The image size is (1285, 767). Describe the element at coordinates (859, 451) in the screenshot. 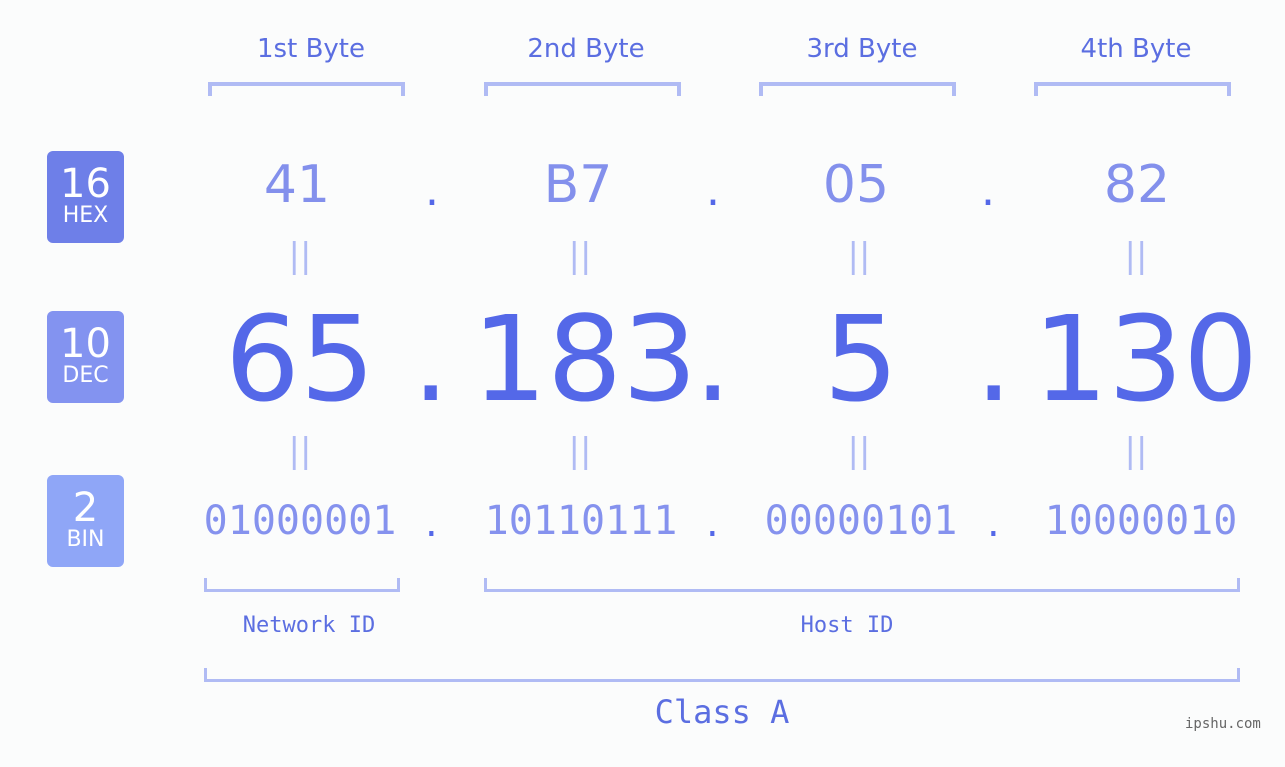

I see `equals-dec-bin-3: ||` at that location.